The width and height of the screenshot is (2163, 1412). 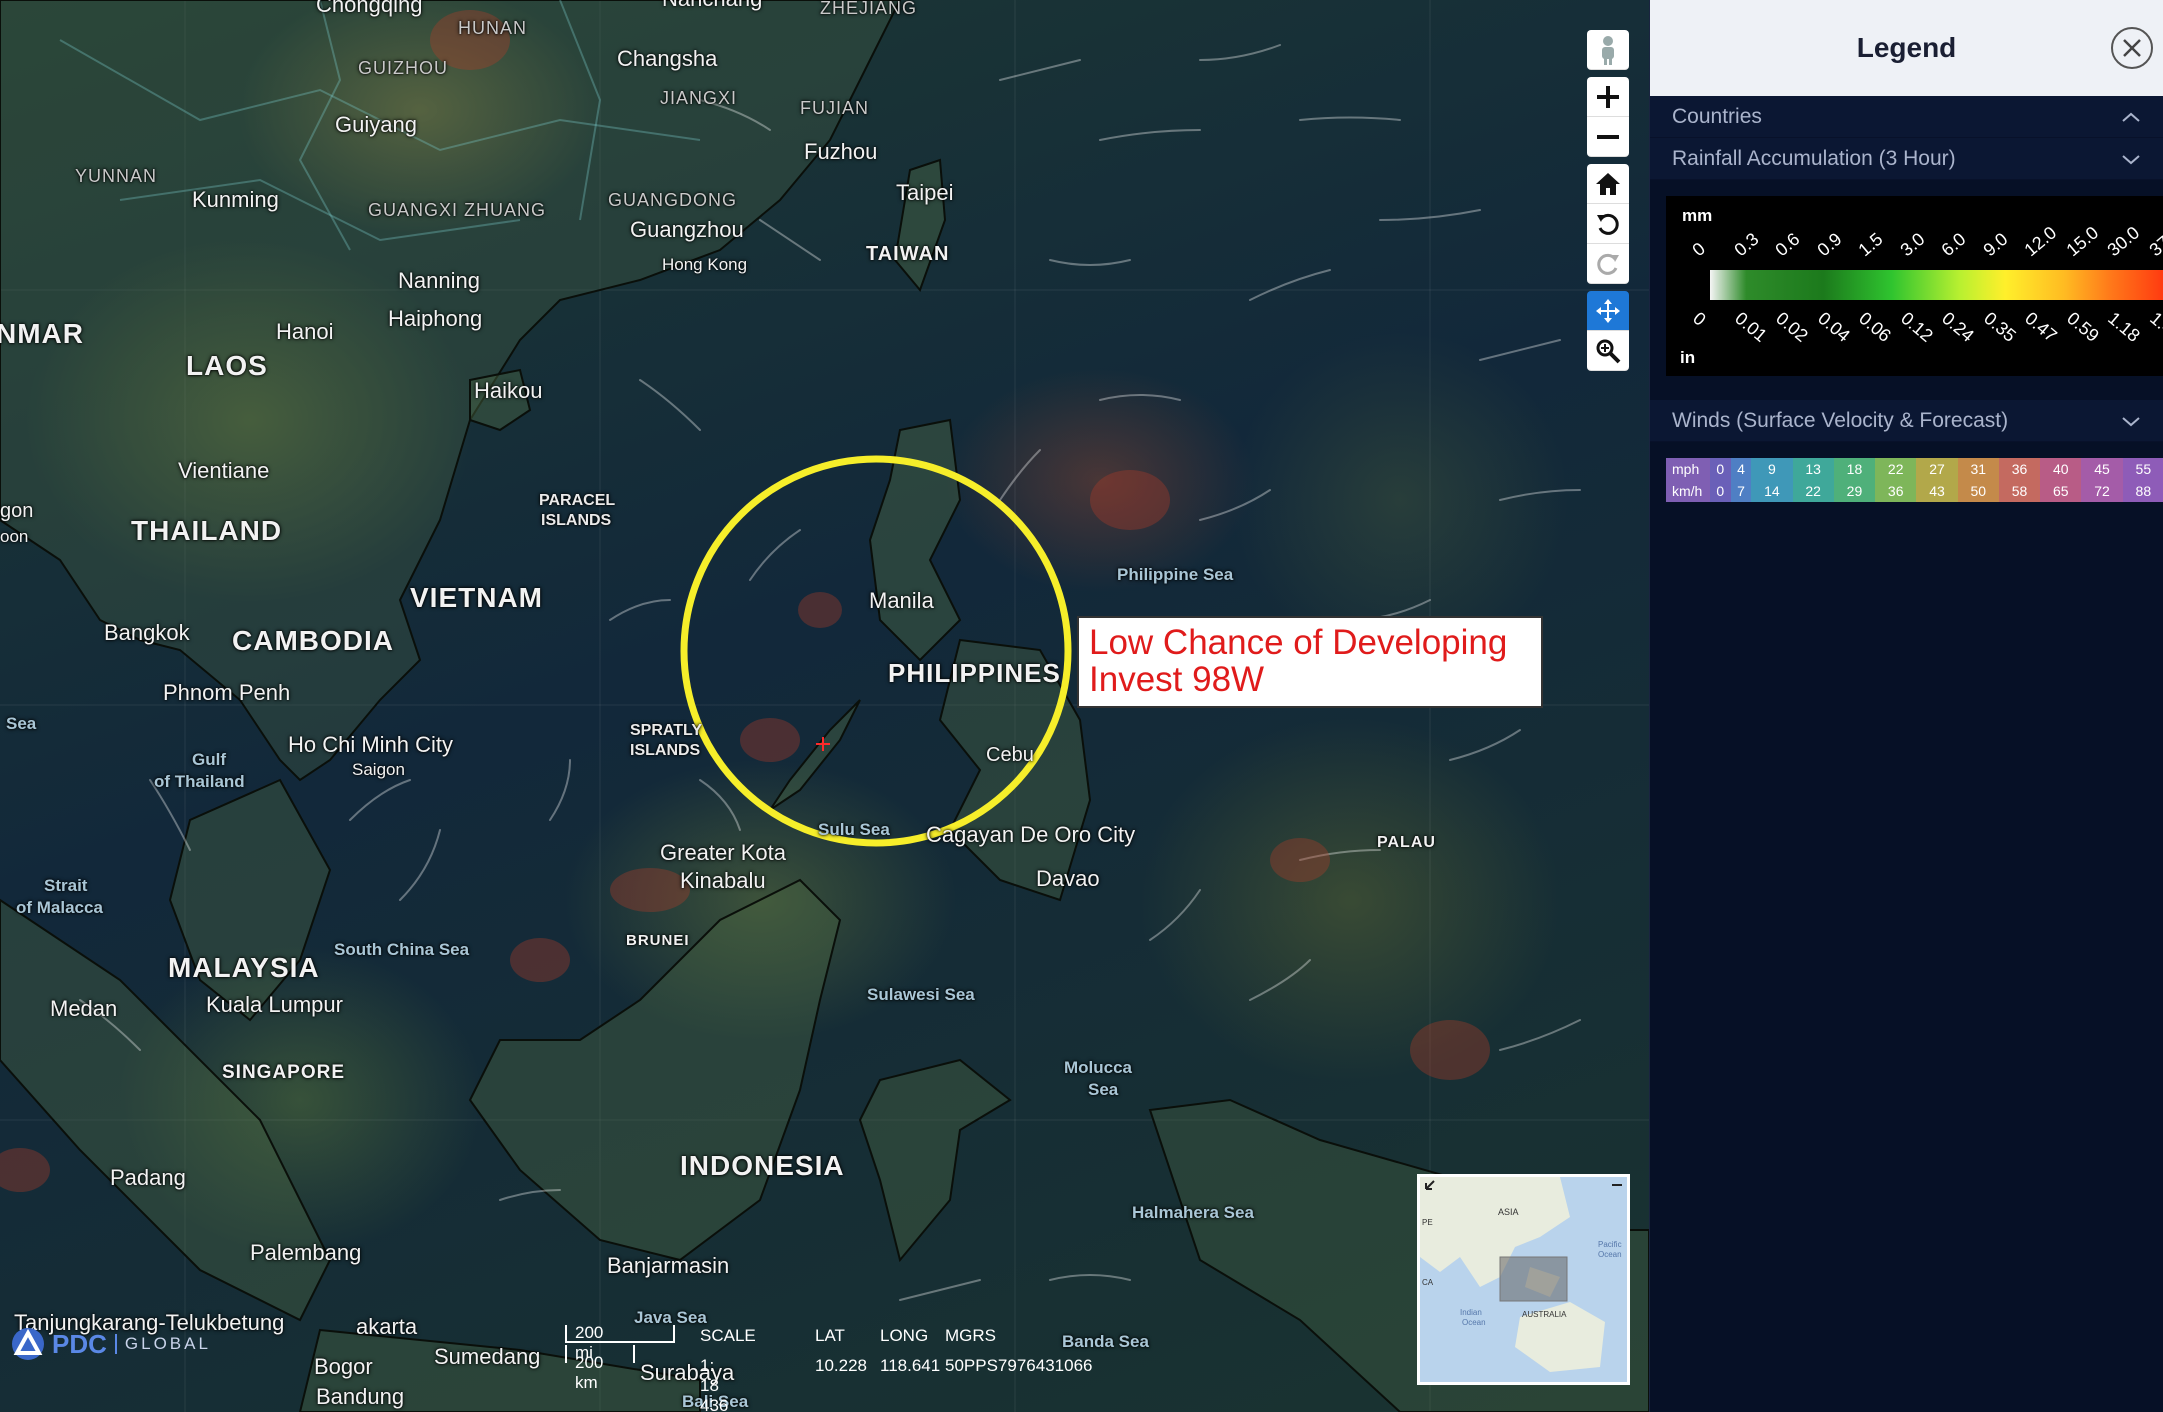 I want to click on home-button, so click(x=1608, y=184).